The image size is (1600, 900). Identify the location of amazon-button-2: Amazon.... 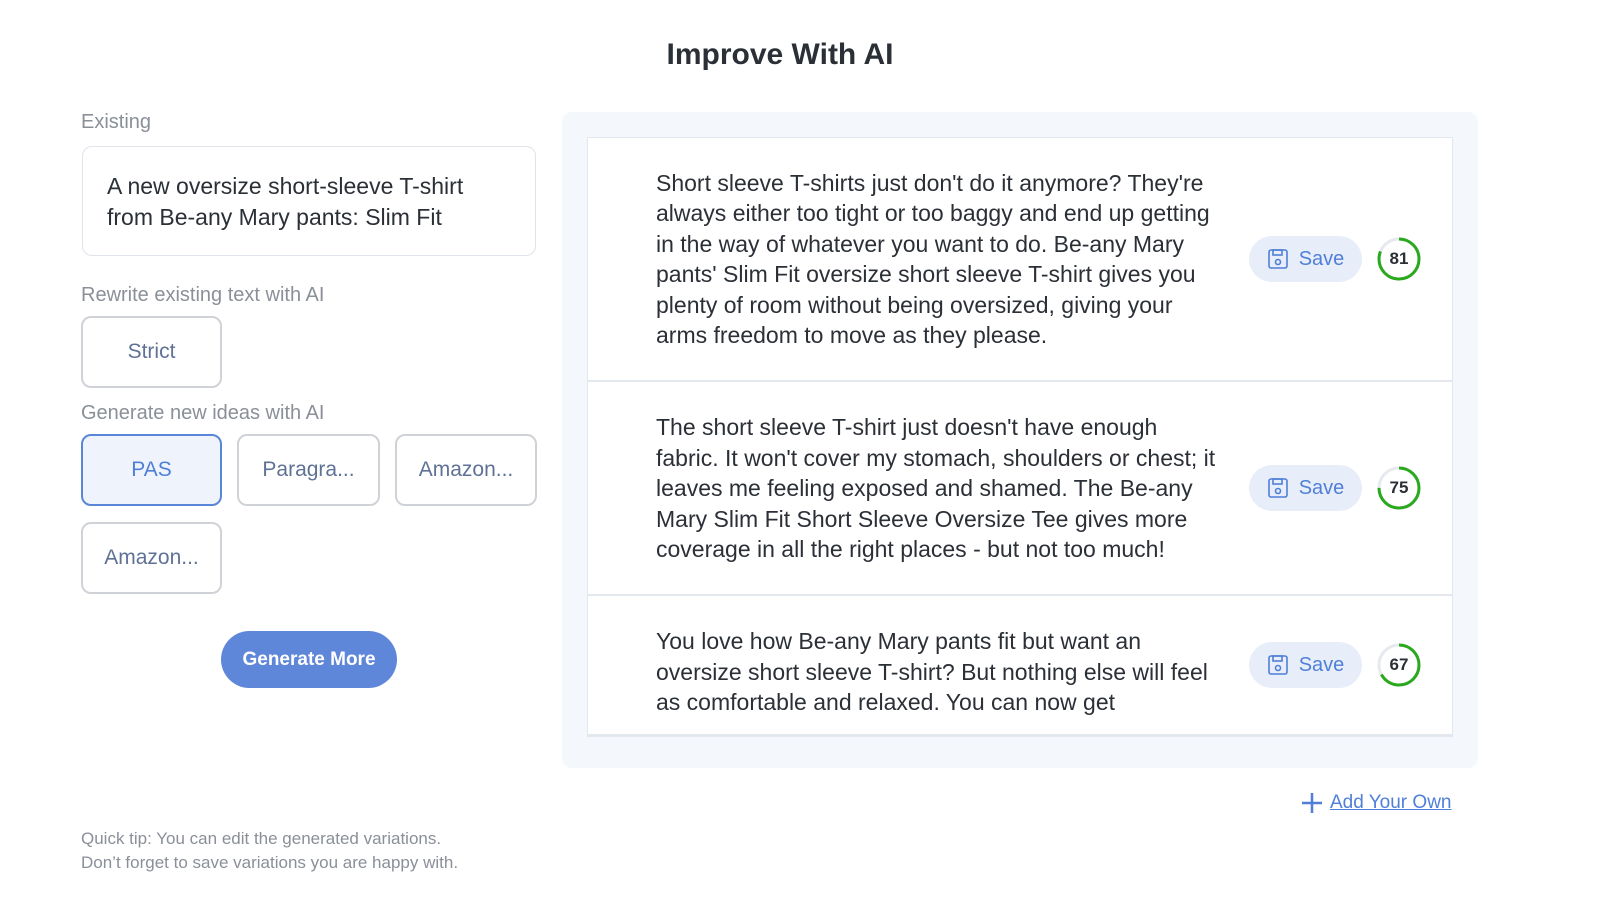
(151, 558).